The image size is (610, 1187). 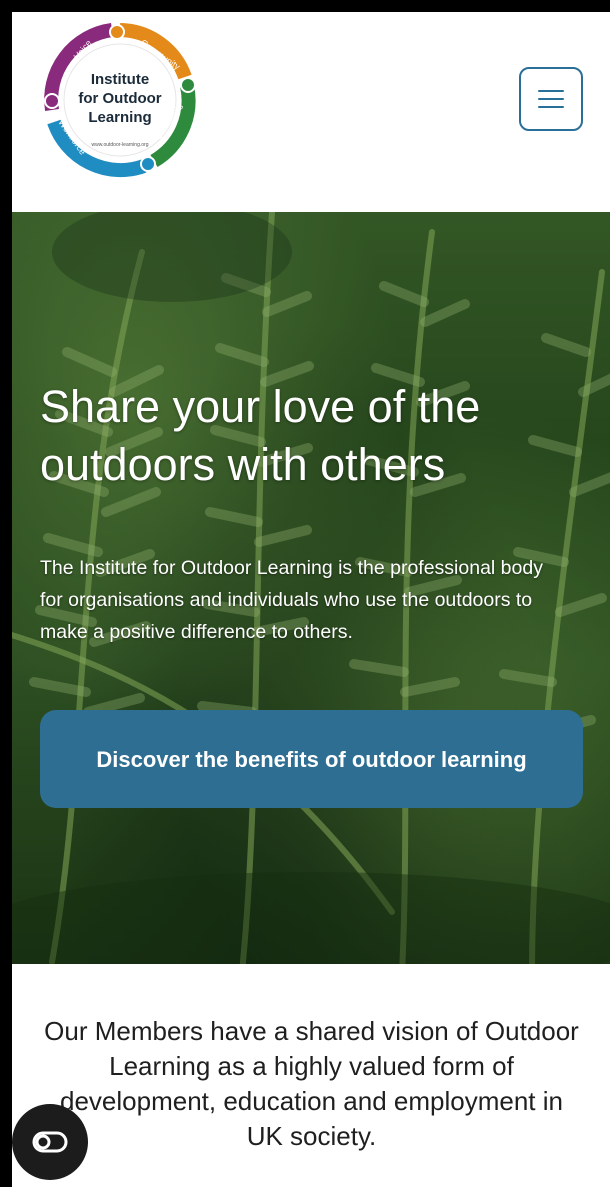 I want to click on accessibility-toggle-icon, so click(x=50, y=1142).